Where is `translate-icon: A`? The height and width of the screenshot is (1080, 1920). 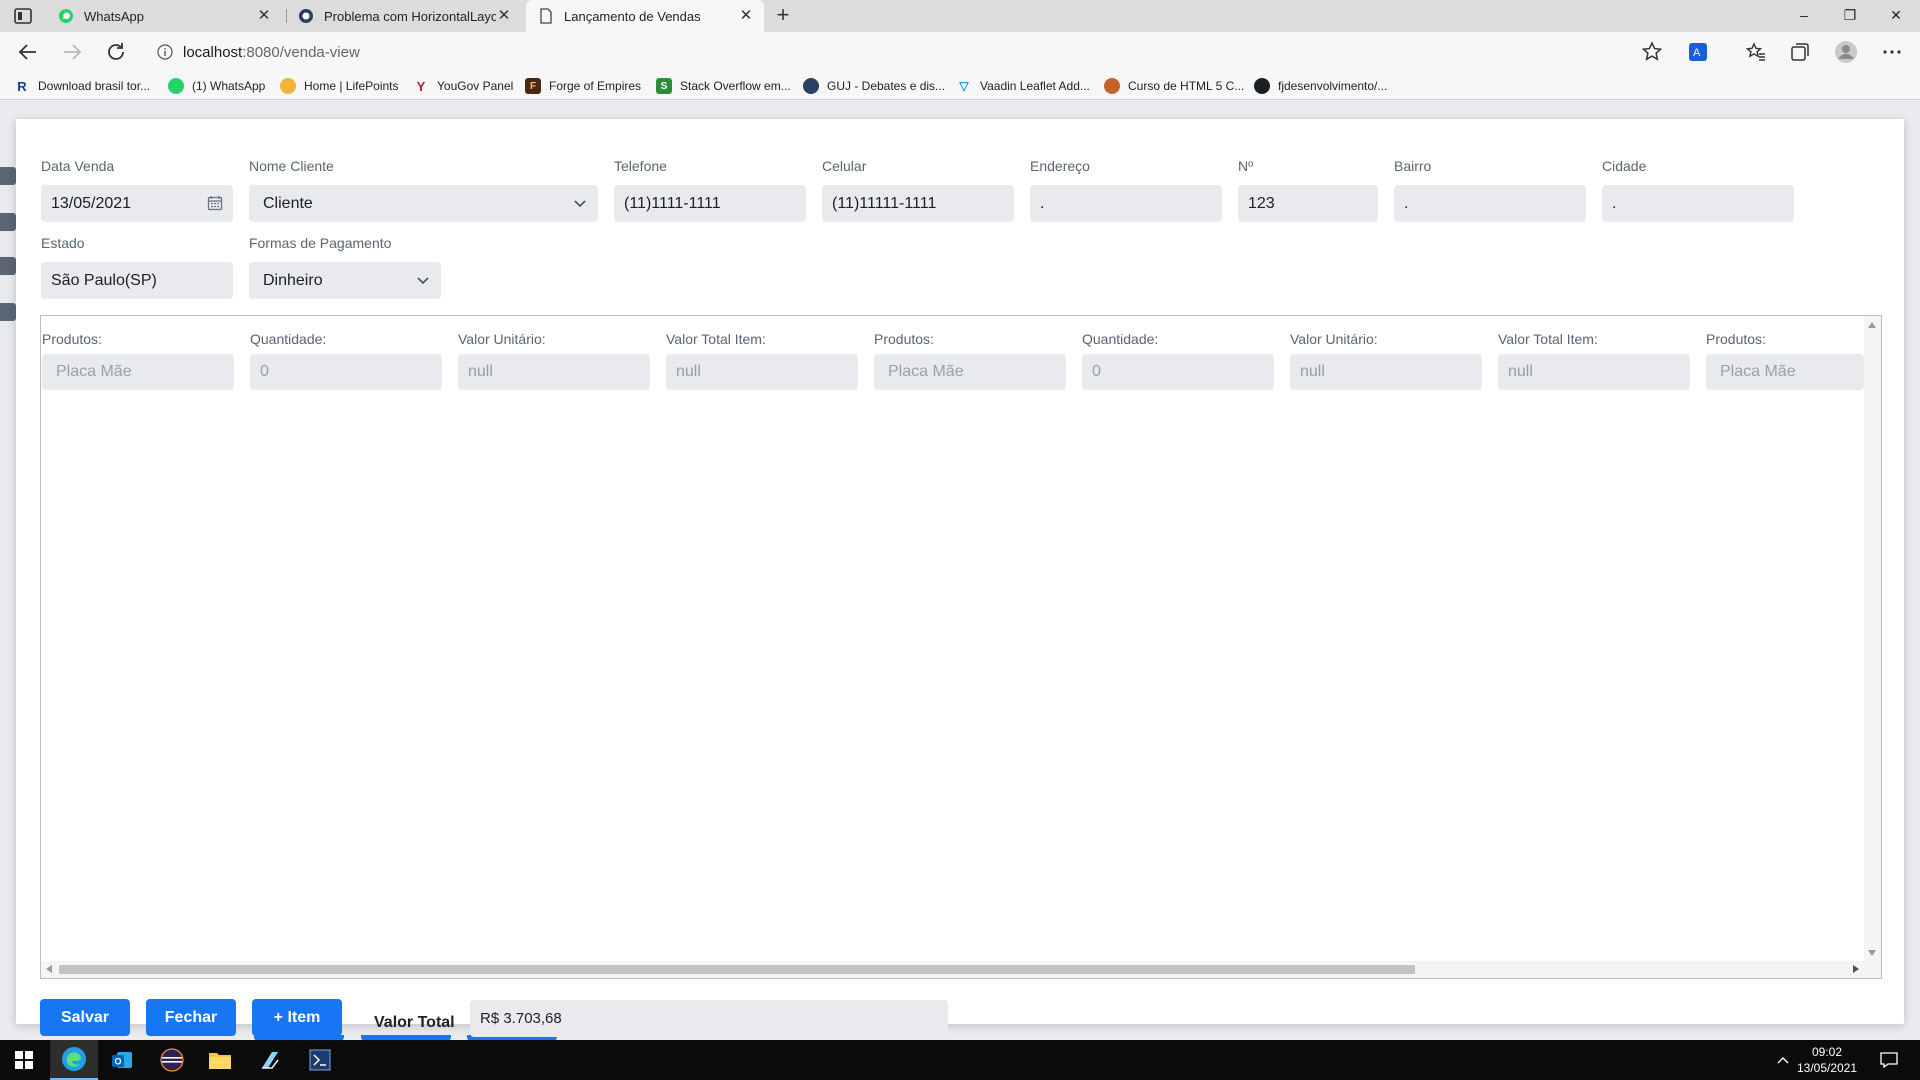 translate-icon: A is located at coordinates (1698, 52).